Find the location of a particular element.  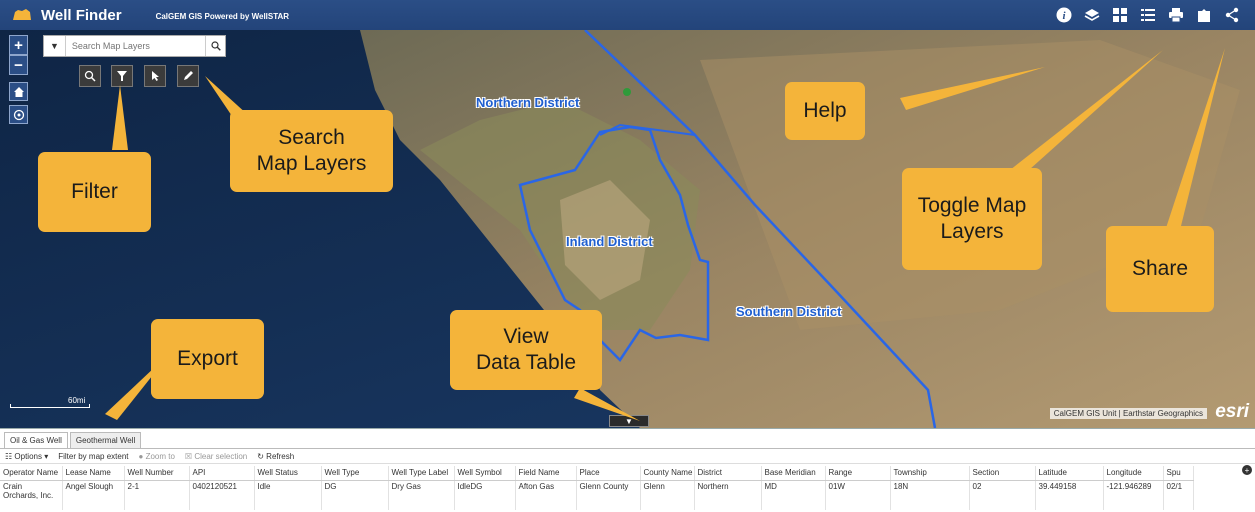

column-header: Field Name is located at coordinates (546, 473).